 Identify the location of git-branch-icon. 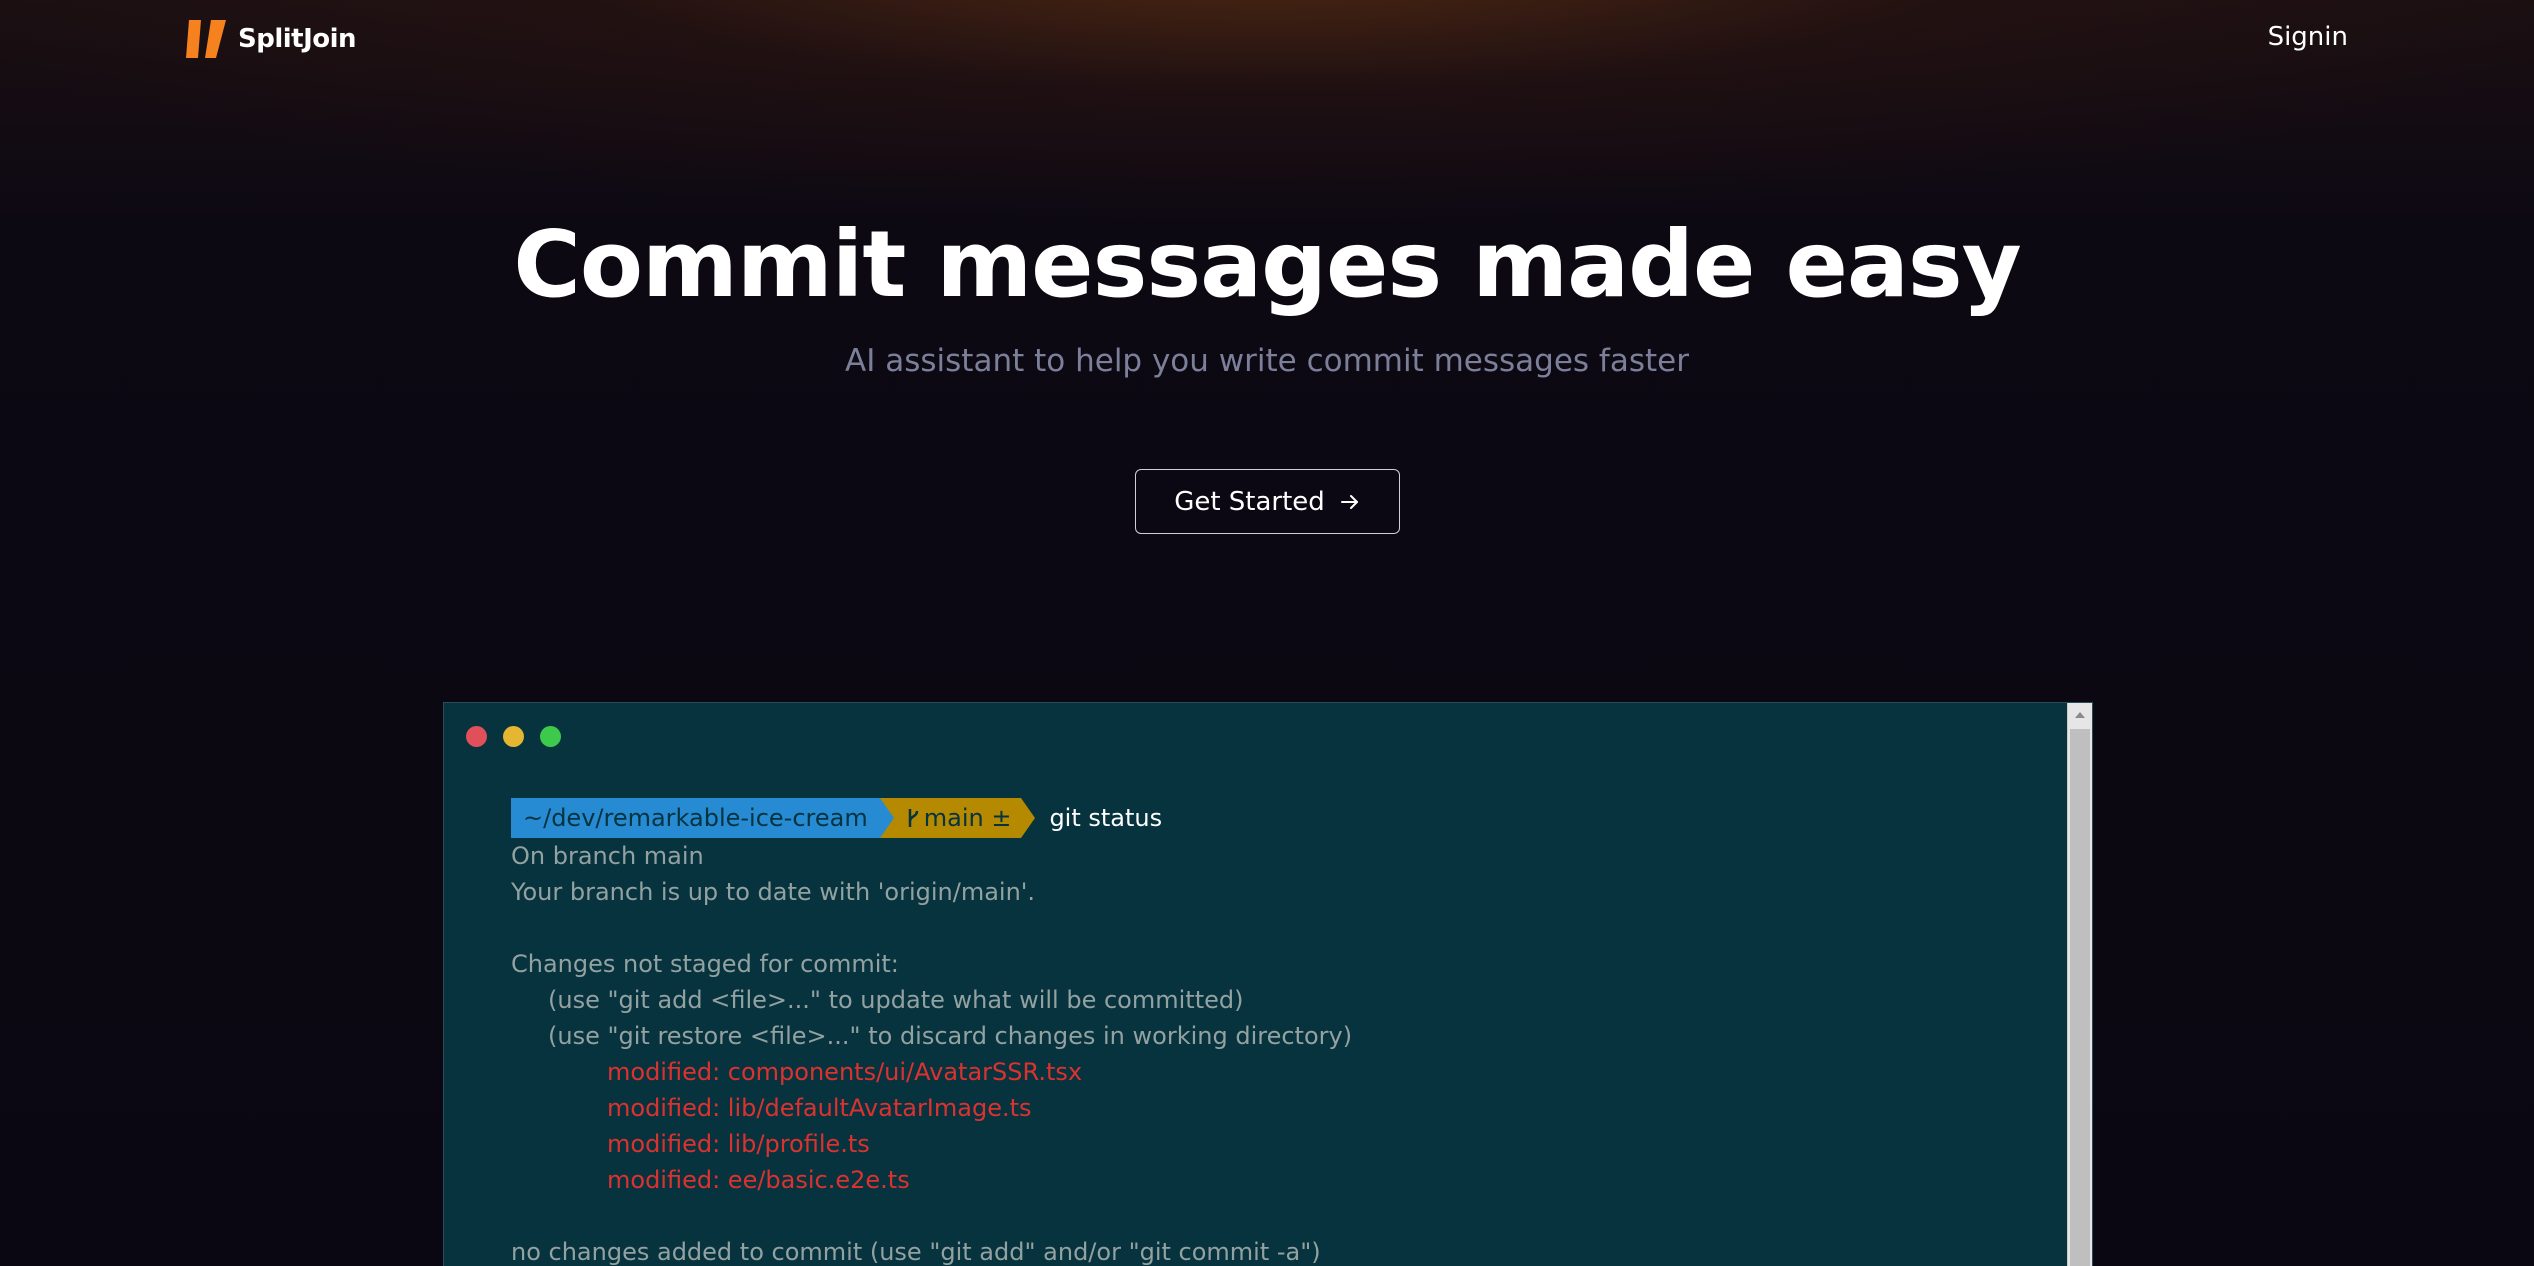
(913, 818).